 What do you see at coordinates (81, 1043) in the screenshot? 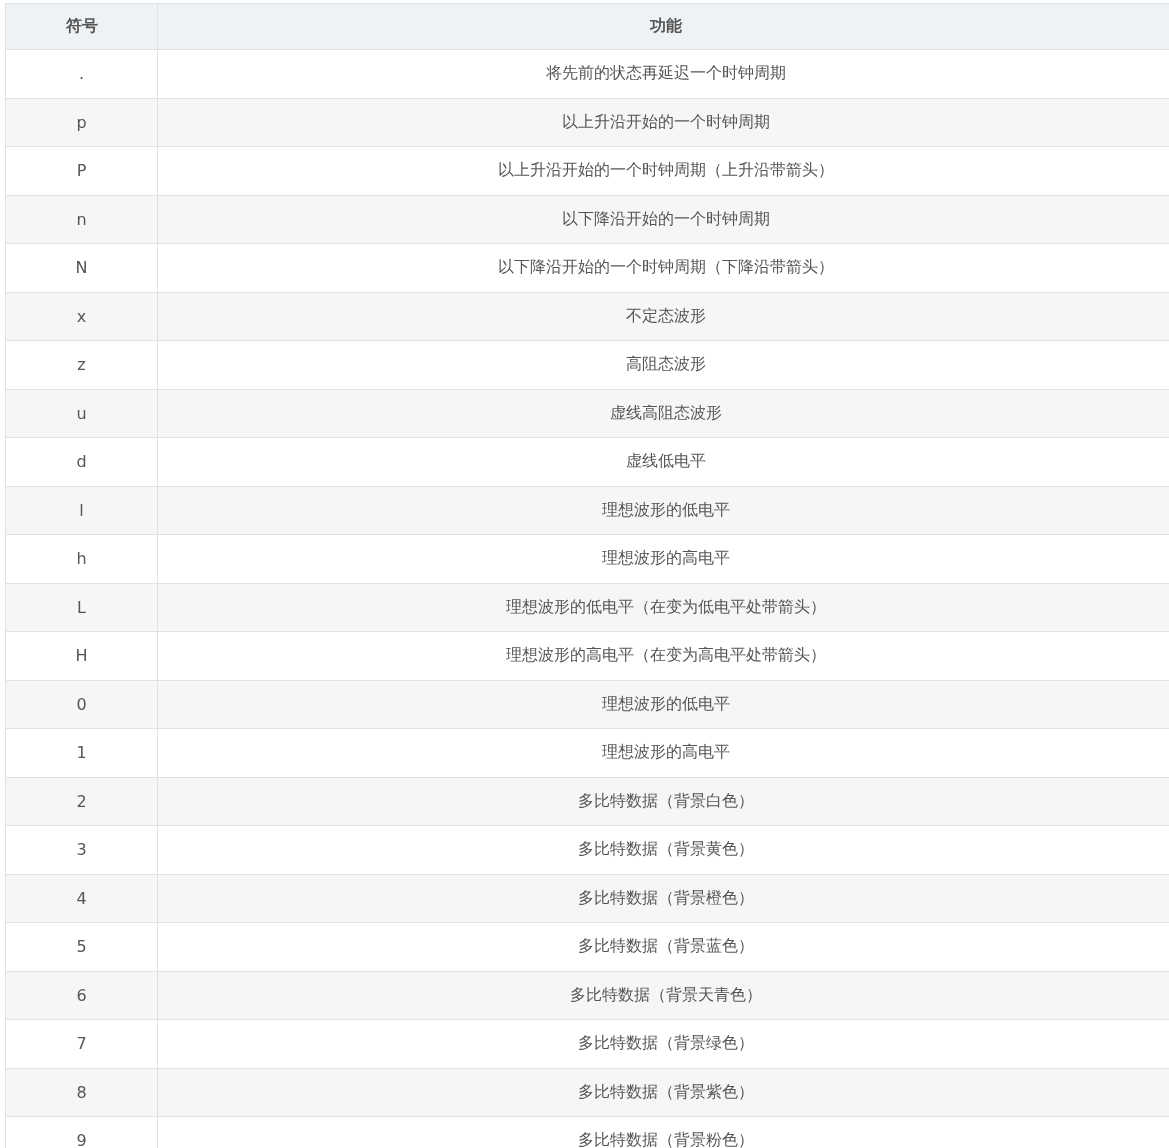
I see `table-cell: 7` at bounding box center [81, 1043].